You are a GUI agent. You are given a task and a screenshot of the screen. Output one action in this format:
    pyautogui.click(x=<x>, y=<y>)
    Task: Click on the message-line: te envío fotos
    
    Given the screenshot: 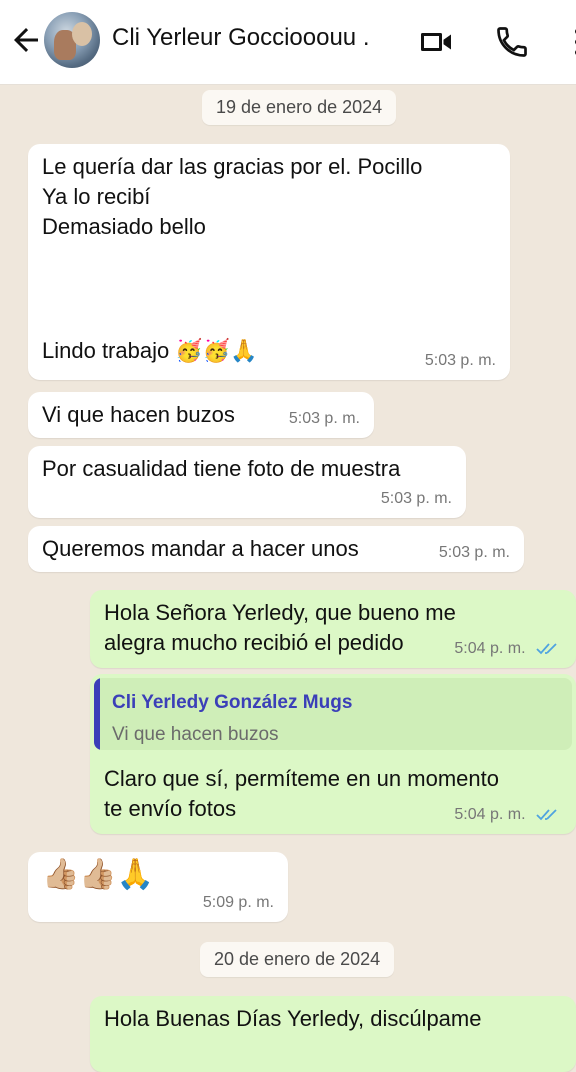 What is the action you would take?
    pyautogui.click(x=170, y=808)
    